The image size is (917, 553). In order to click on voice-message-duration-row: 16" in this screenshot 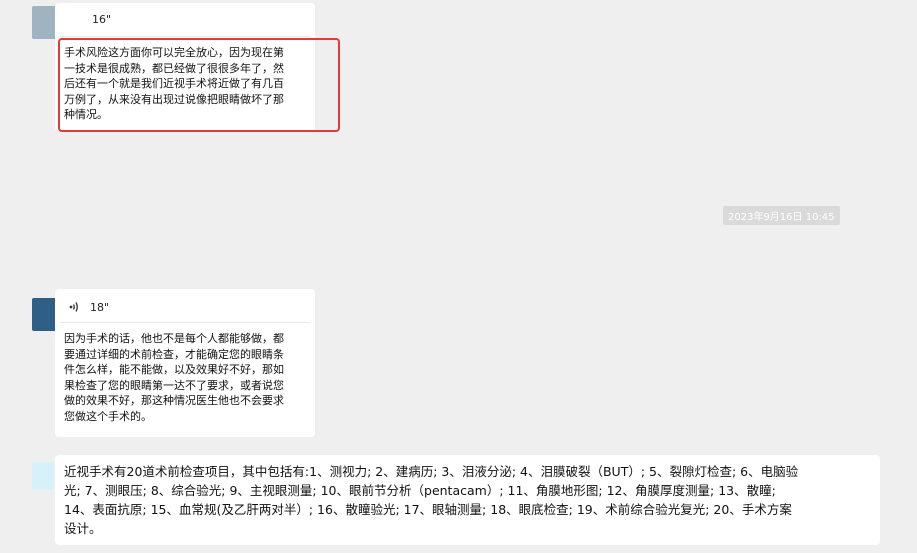, I will do `click(101, 19)`.